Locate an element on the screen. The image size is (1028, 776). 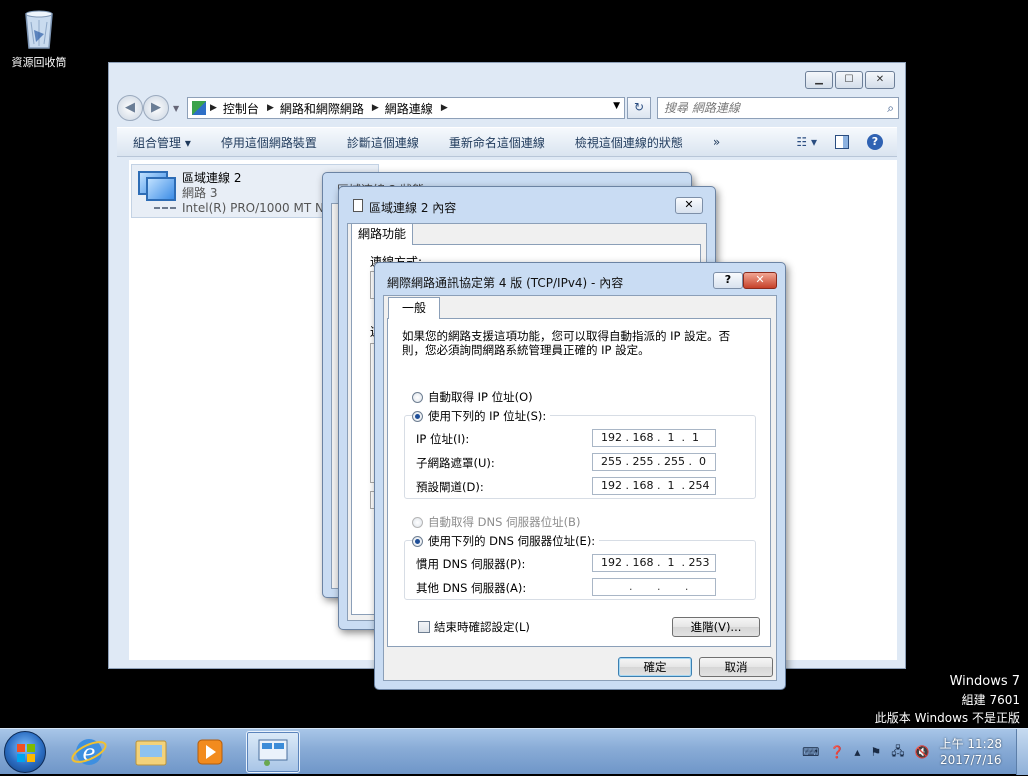
auto-dns-label: 自動取得 DNS 伺服器位址(B) is located at coordinates (504, 522).